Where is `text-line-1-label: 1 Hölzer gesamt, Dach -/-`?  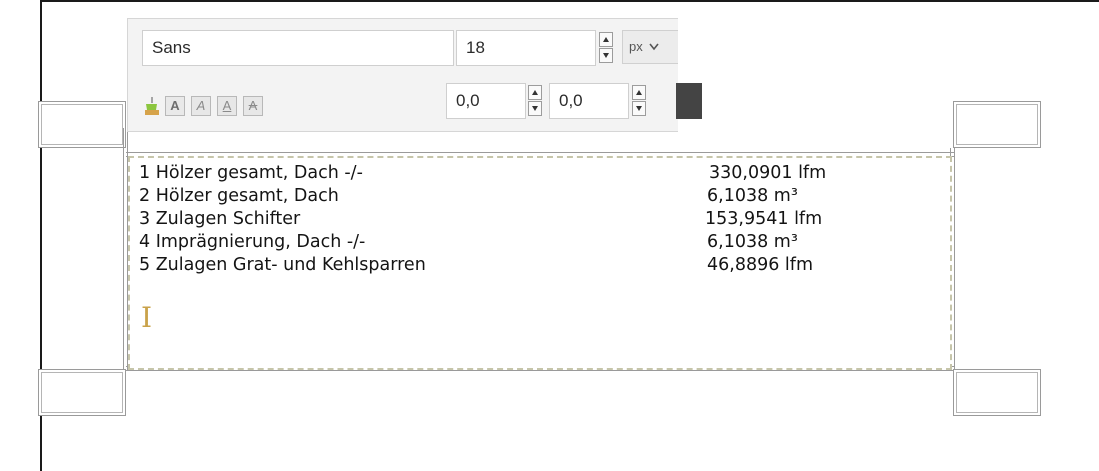
text-line-1-label: 1 Hölzer gesamt, Dach -/- is located at coordinates (251, 173).